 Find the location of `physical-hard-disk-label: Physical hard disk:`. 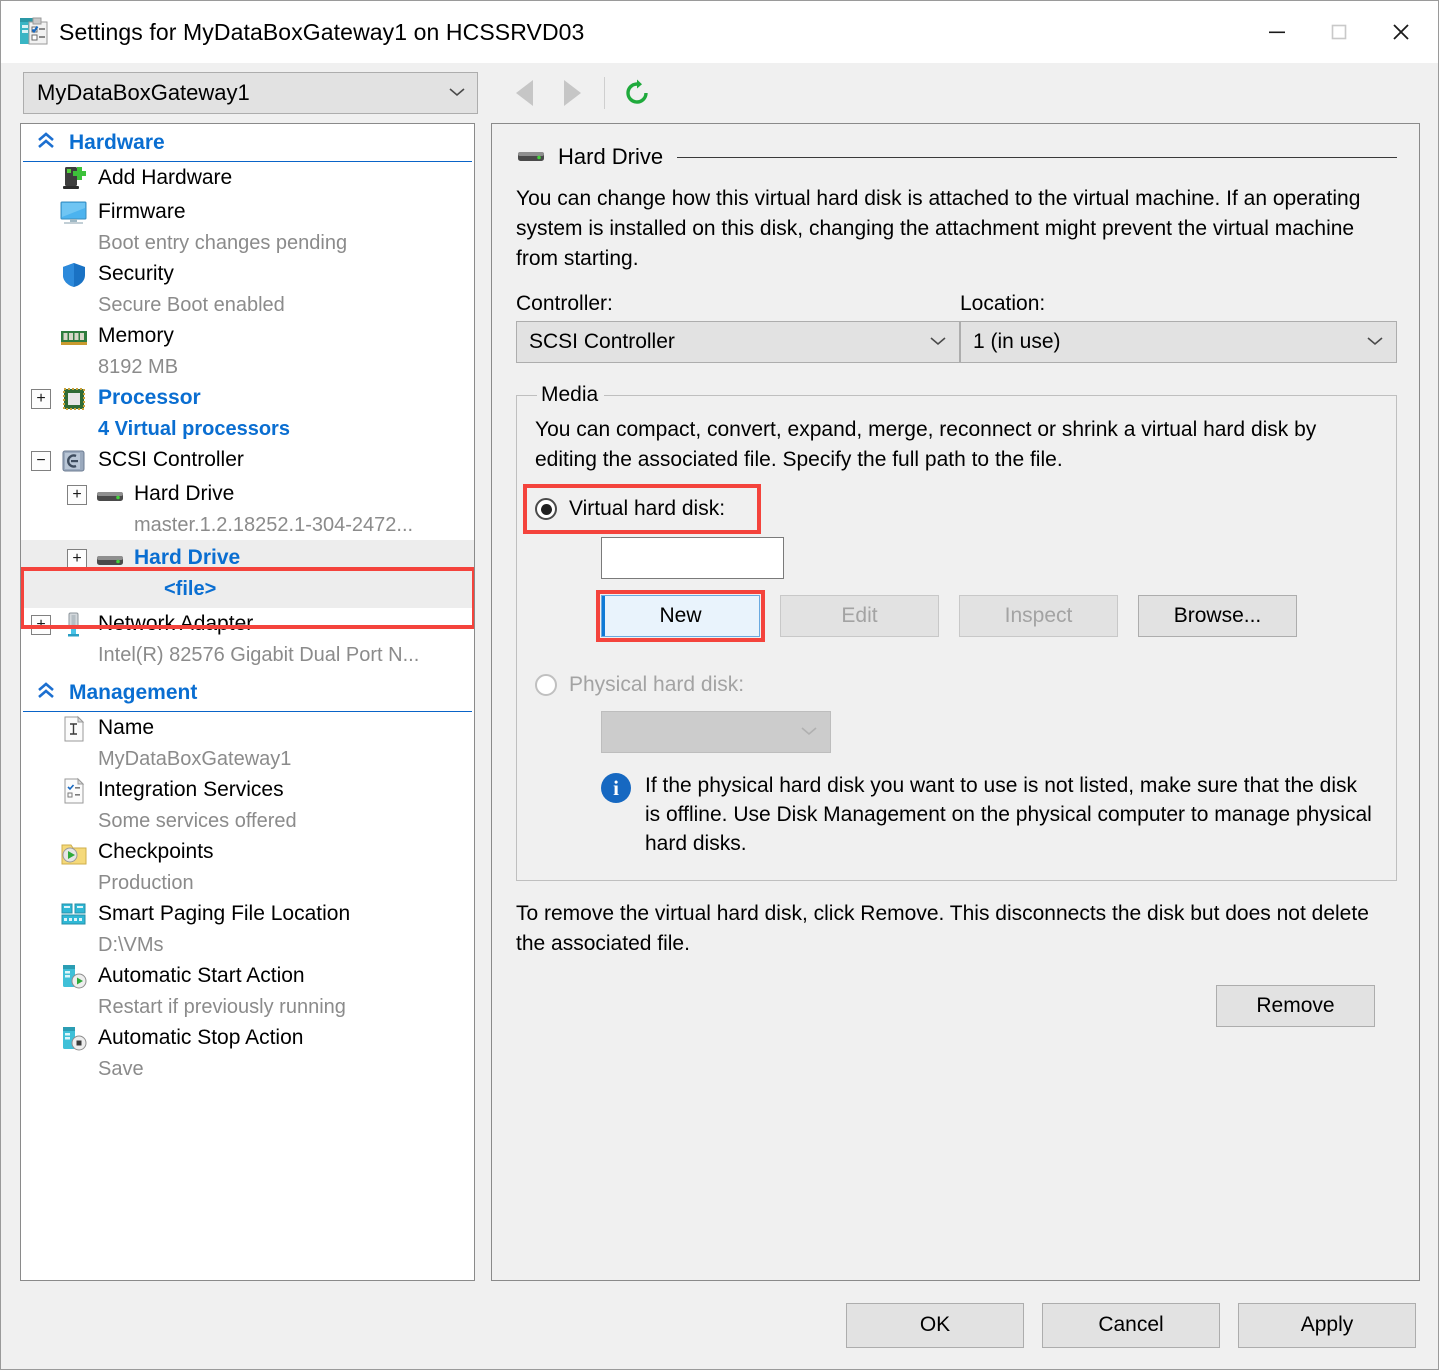

physical-hard-disk-label: Physical hard disk: is located at coordinates (657, 684).